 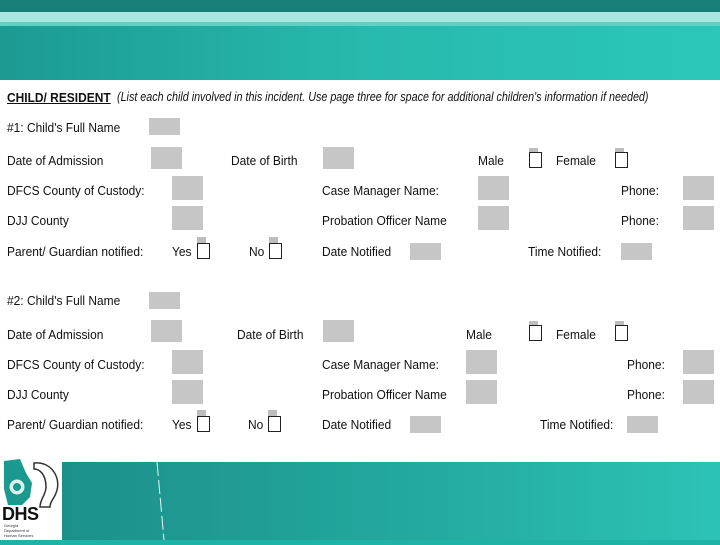 What do you see at coordinates (270, 334) in the screenshot?
I see `child2-birth-label: Date of Birth` at bounding box center [270, 334].